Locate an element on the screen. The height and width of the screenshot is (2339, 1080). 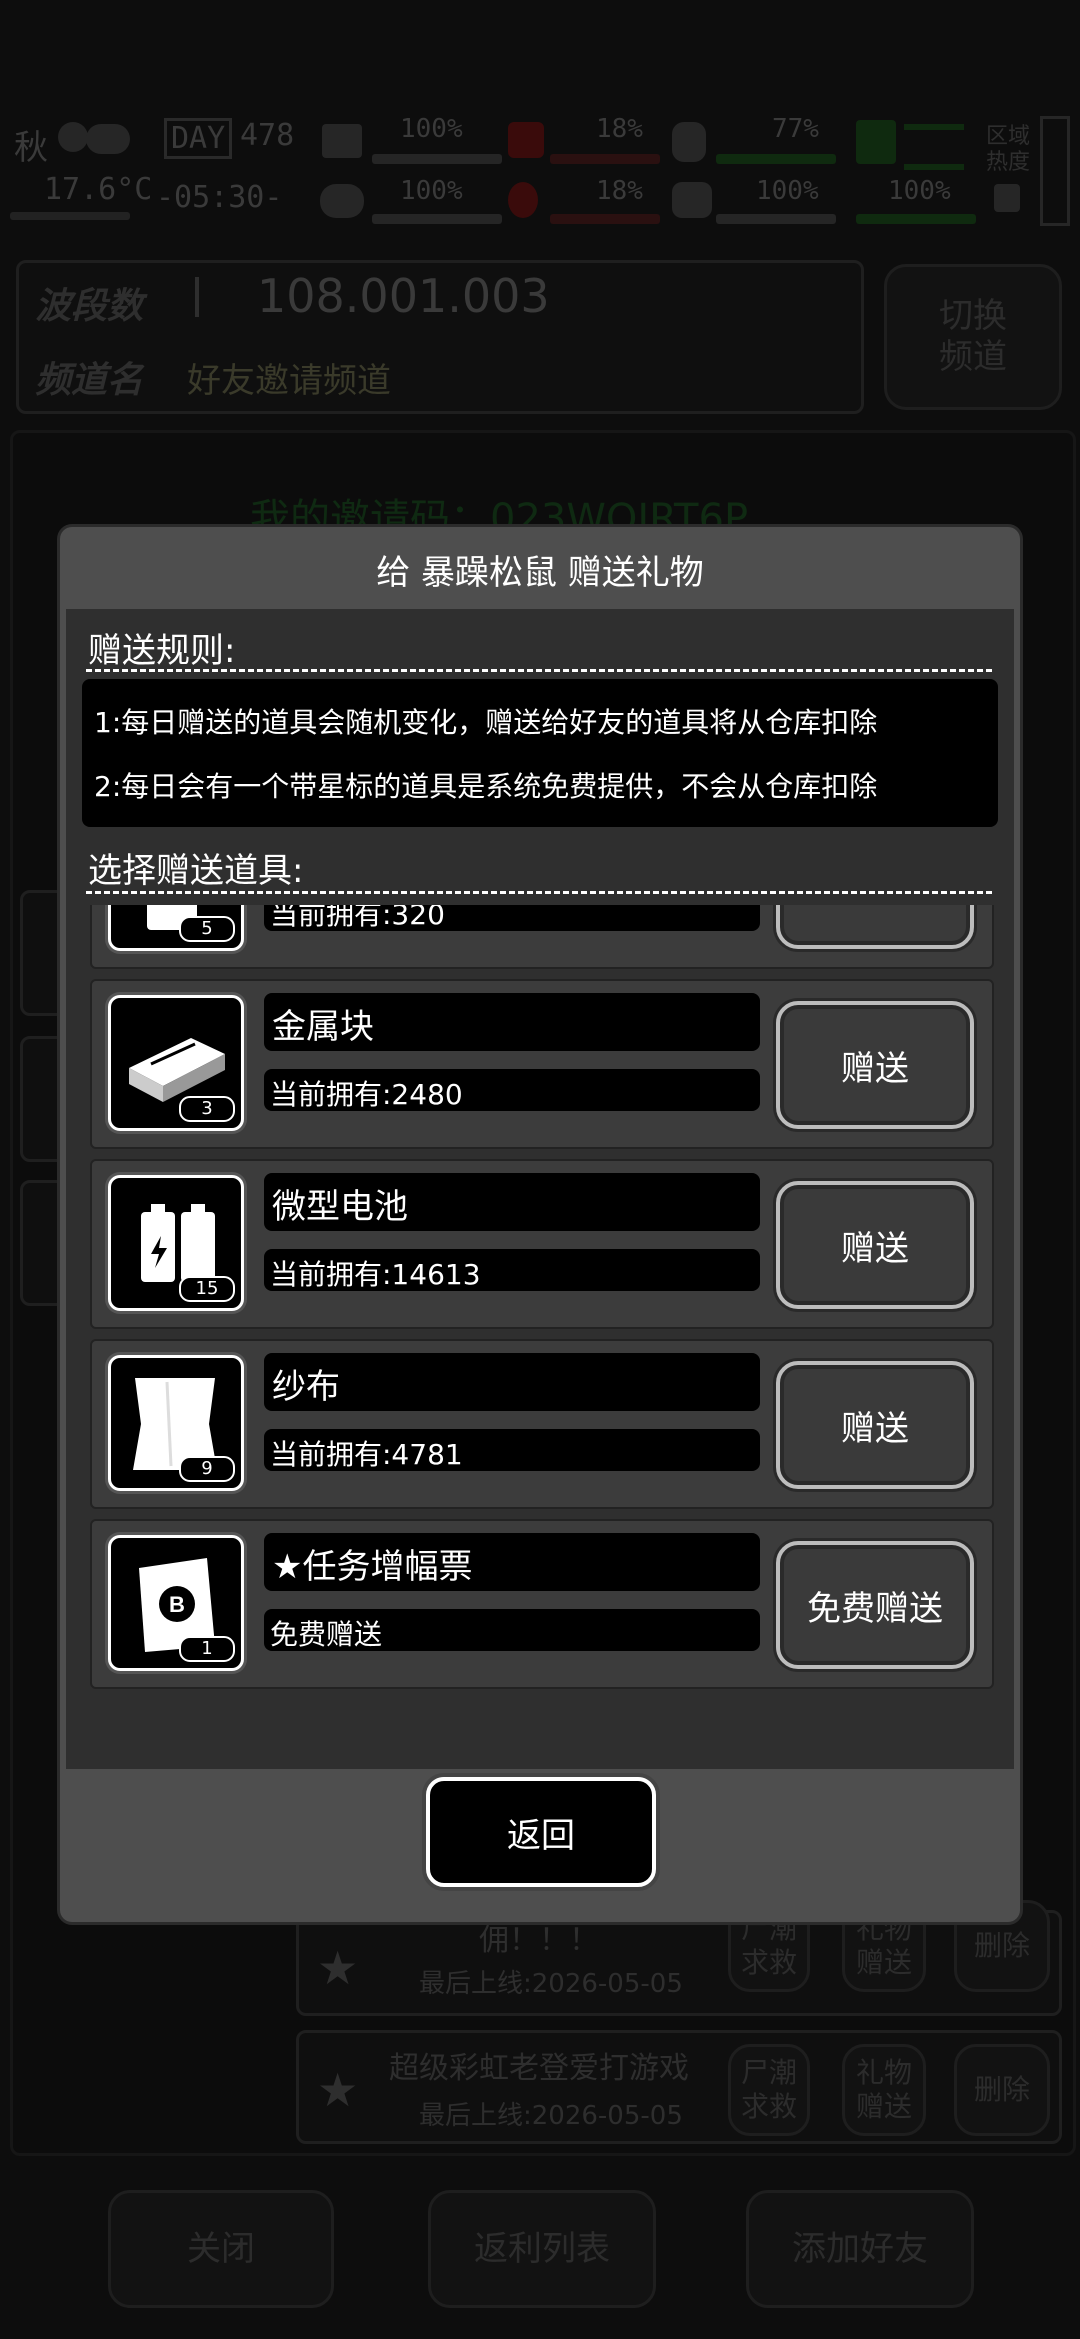
rules-label: 赠送规则: is located at coordinates (162, 651).